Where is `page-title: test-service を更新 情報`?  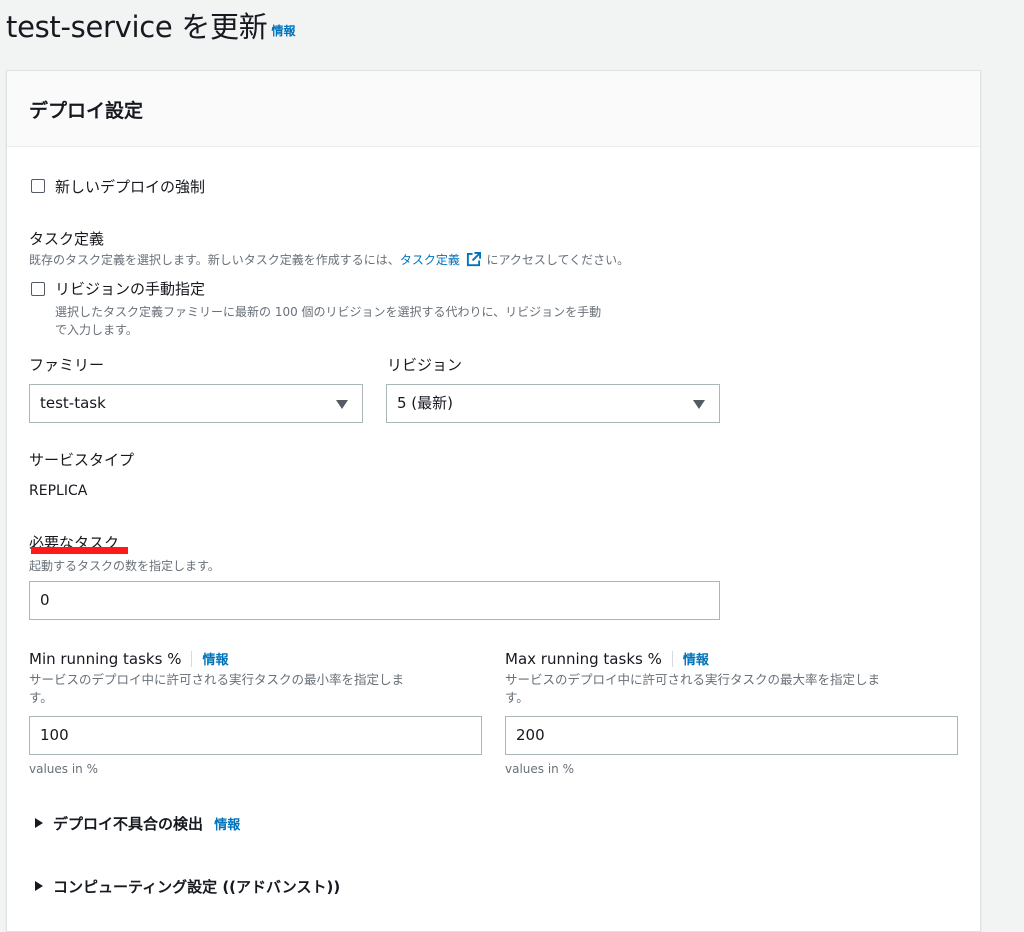
page-title: test-service を更新 情報 is located at coordinates (150, 25).